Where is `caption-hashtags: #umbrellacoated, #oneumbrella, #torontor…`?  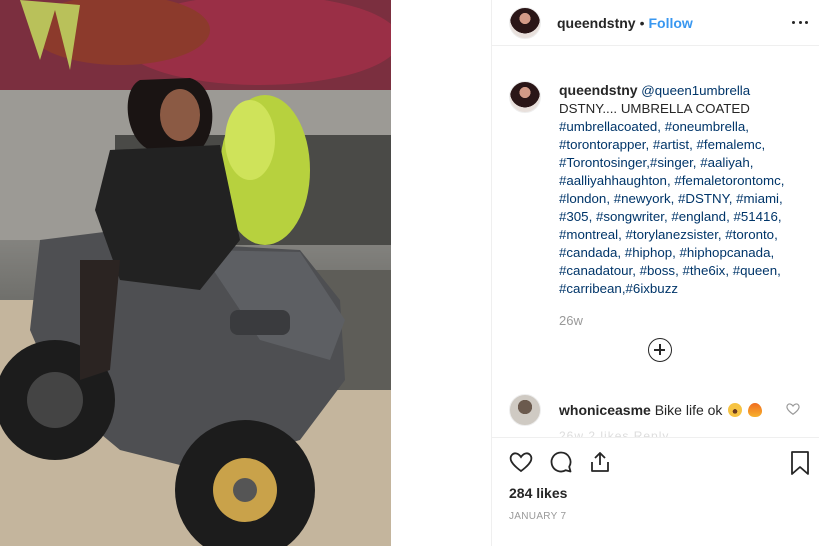
caption-hashtags: #umbrellacoated, #oneumbrella, #torontor… is located at coordinates (671, 207).